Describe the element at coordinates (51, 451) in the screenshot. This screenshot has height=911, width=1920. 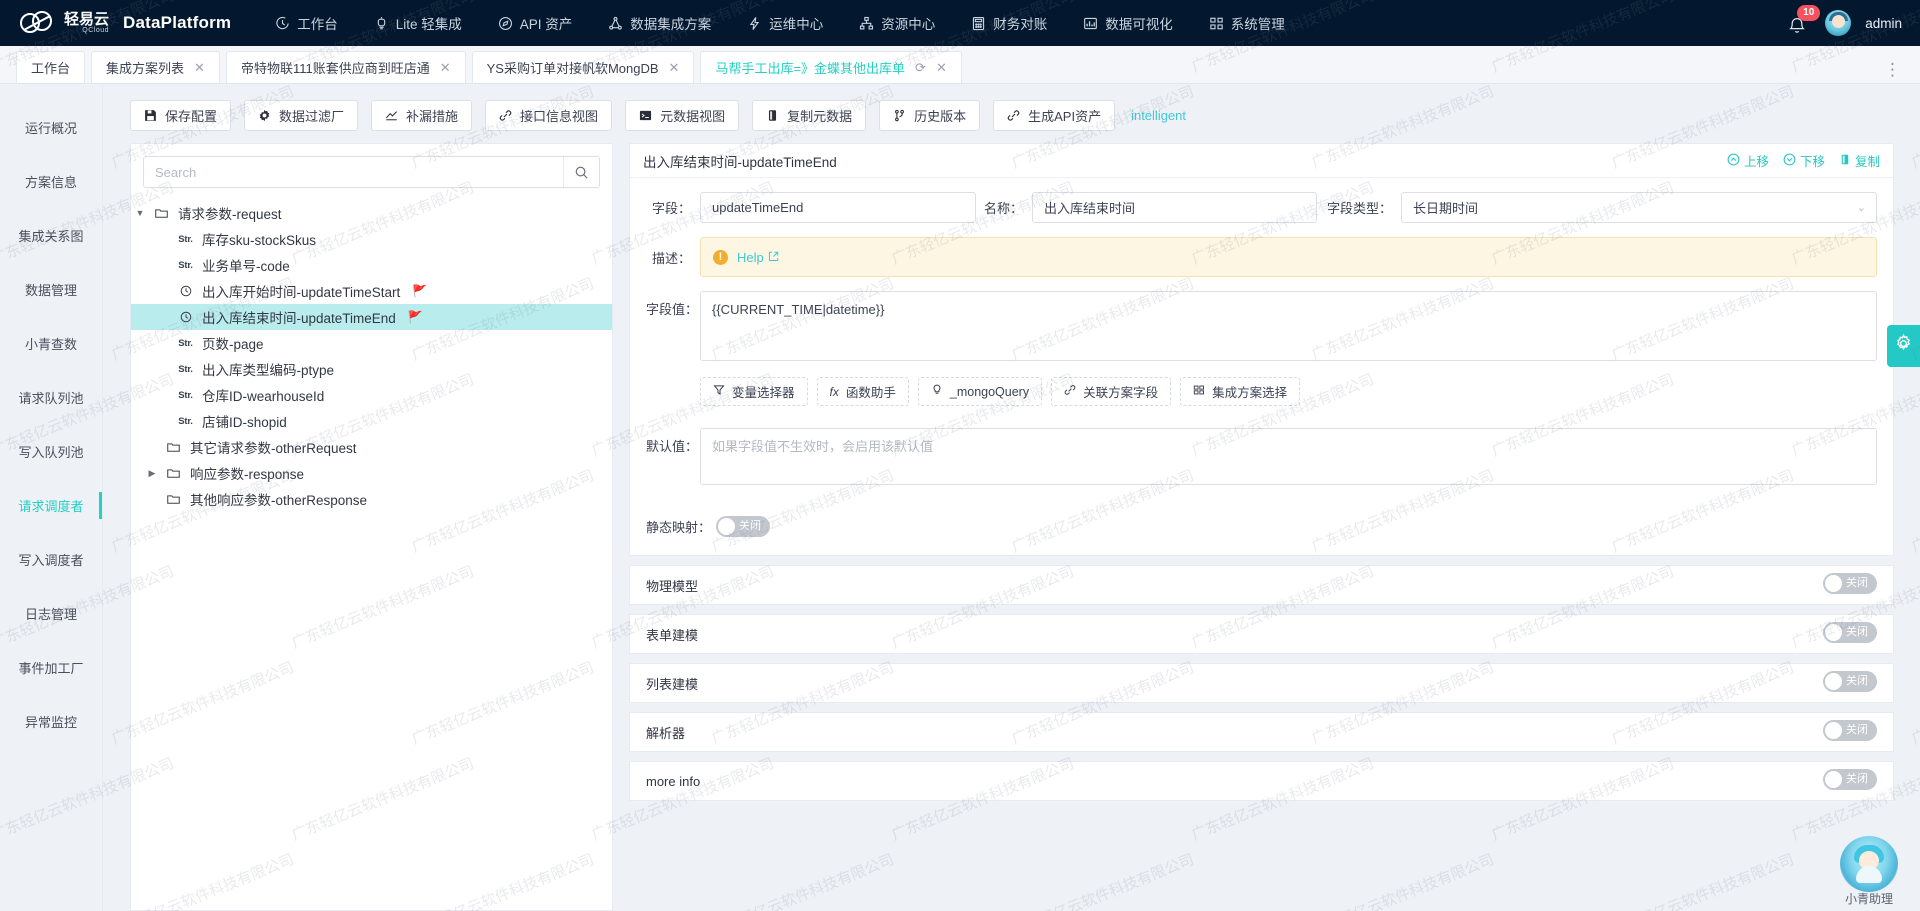
I see `sidebar-item-write-queue-pool: 写入队列池` at that location.